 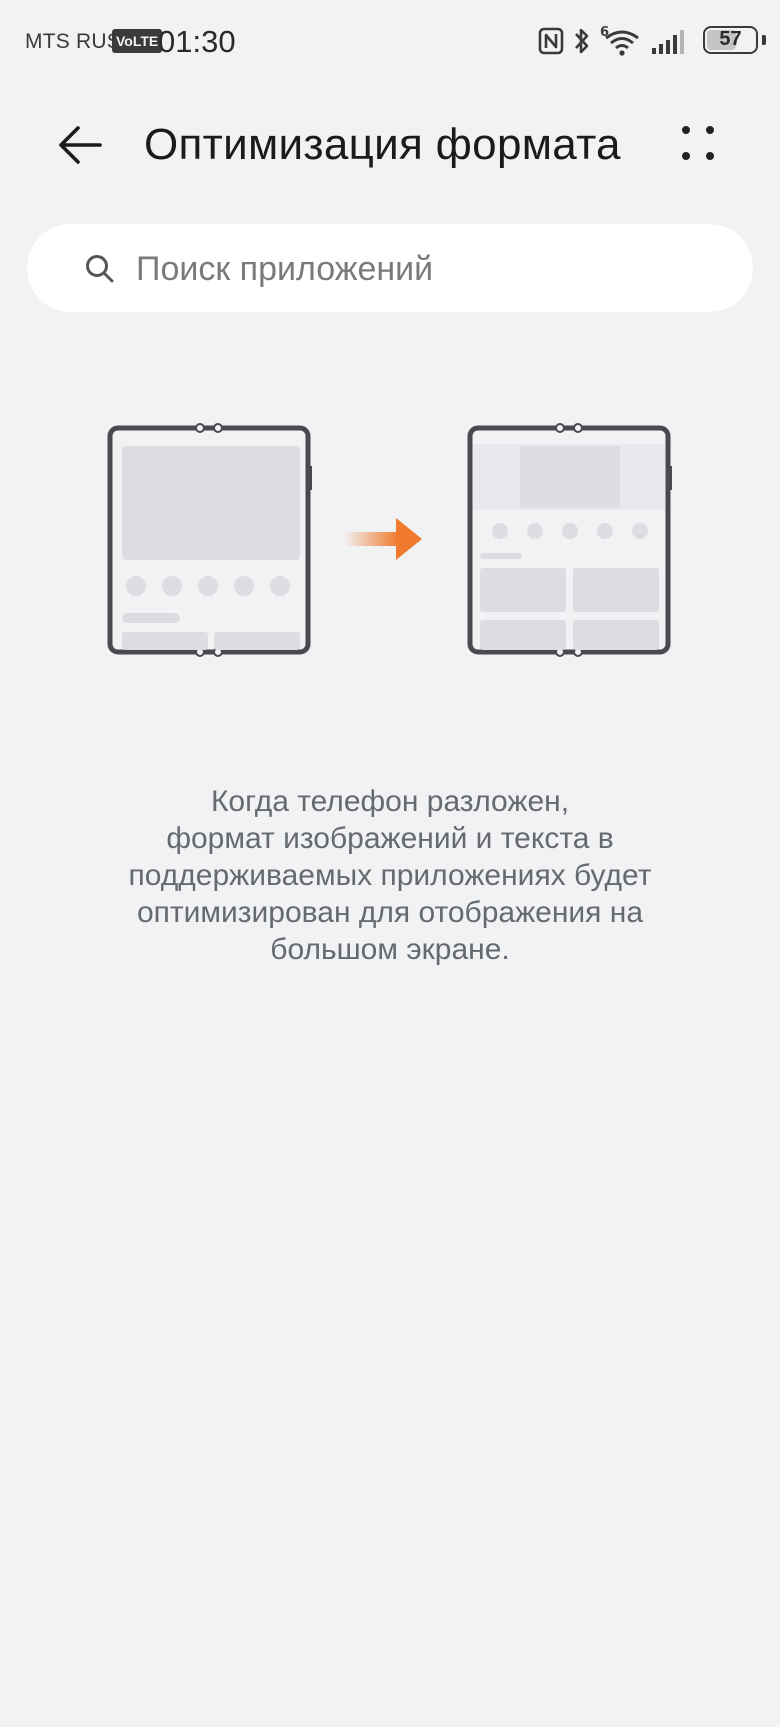 I want to click on app-header: Оптимизация формата, so click(x=390, y=145).